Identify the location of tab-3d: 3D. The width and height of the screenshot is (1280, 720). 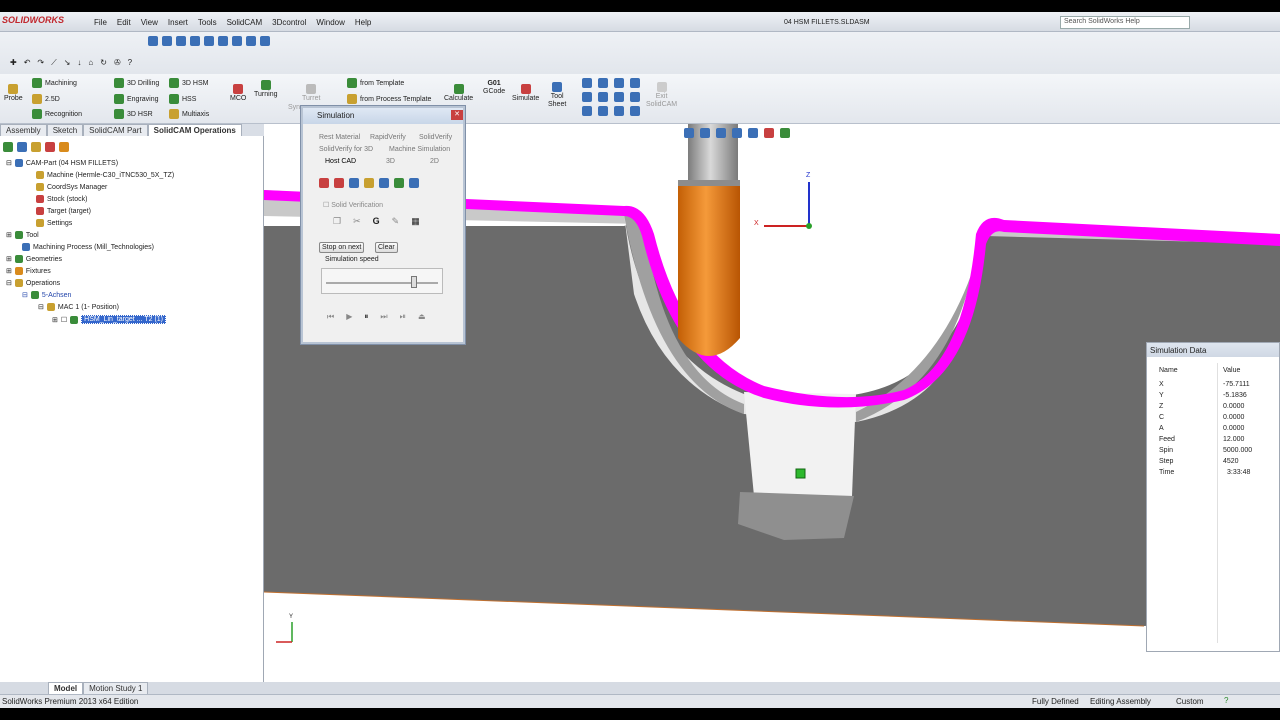
(390, 161).